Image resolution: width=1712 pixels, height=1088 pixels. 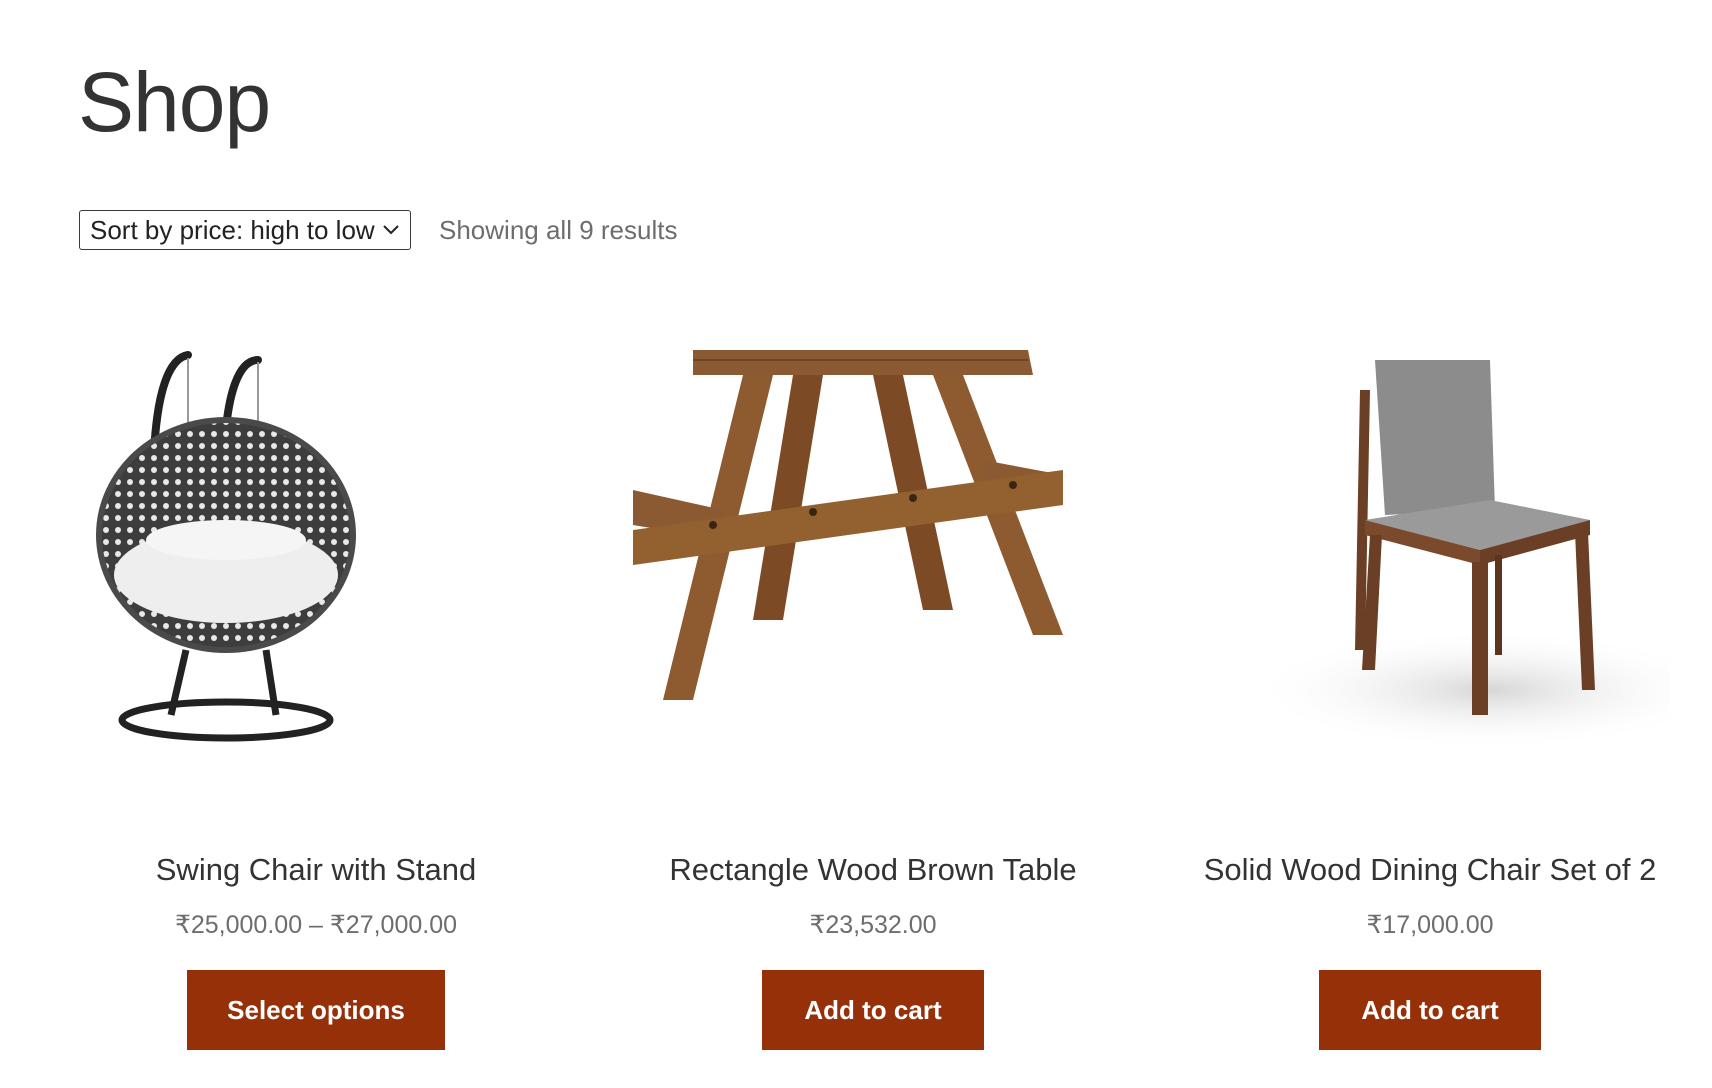 I want to click on sort-select: Sort by price: high to low, so click(x=245, y=230).